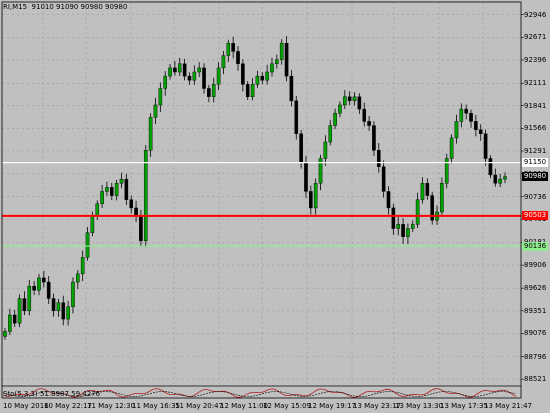  What do you see at coordinates (535, 288) in the screenshot?
I see `price-tick-label: 89626` at bounding box center [535, 288].